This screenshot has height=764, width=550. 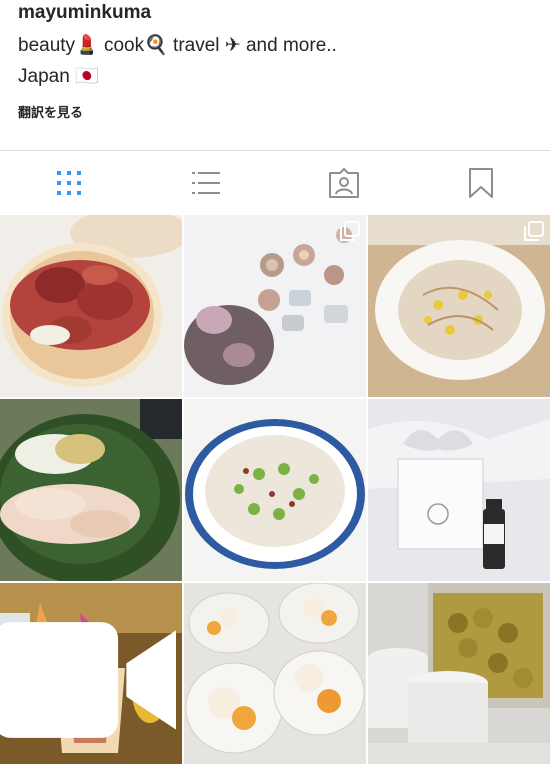 I want to click on grid-icon, so click(x=68, y=183).